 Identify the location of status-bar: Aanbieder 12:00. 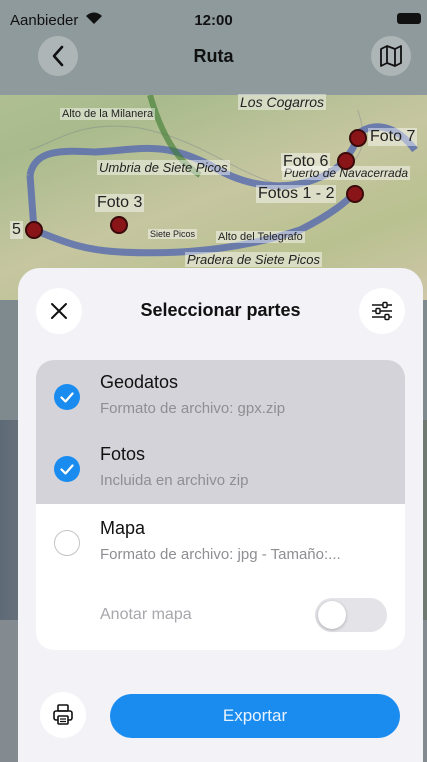
(213, 17).